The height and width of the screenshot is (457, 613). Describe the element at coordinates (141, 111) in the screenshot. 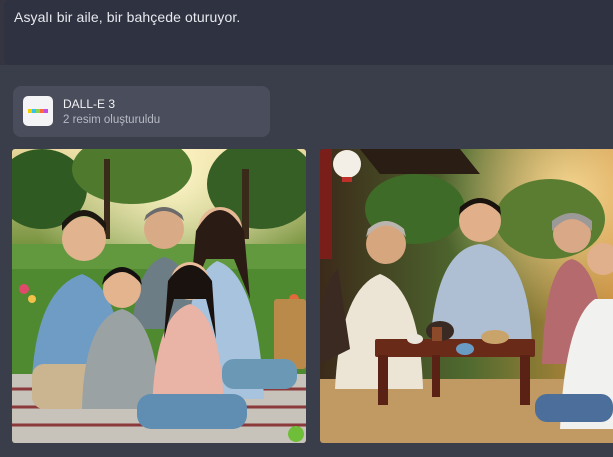

I see `dalle-tool-card: DALL-E 3 2 resim oluşturuldu` at that location.